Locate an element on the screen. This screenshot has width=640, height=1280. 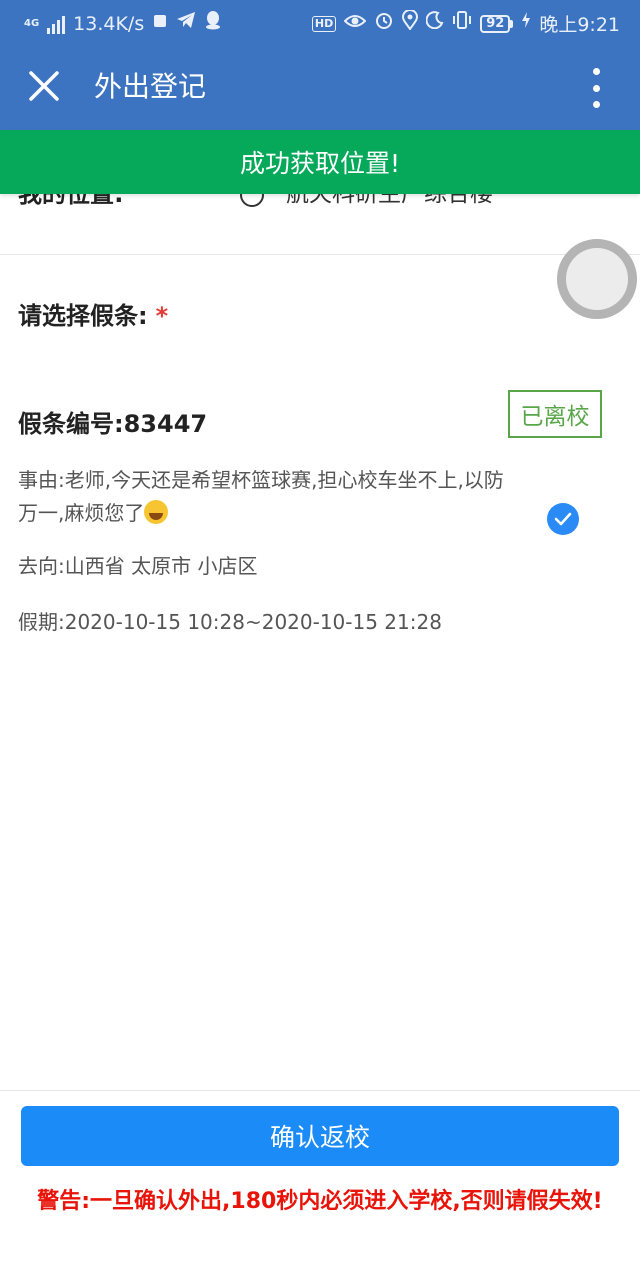
vibrate-icon is located at coordinates (462, 23).